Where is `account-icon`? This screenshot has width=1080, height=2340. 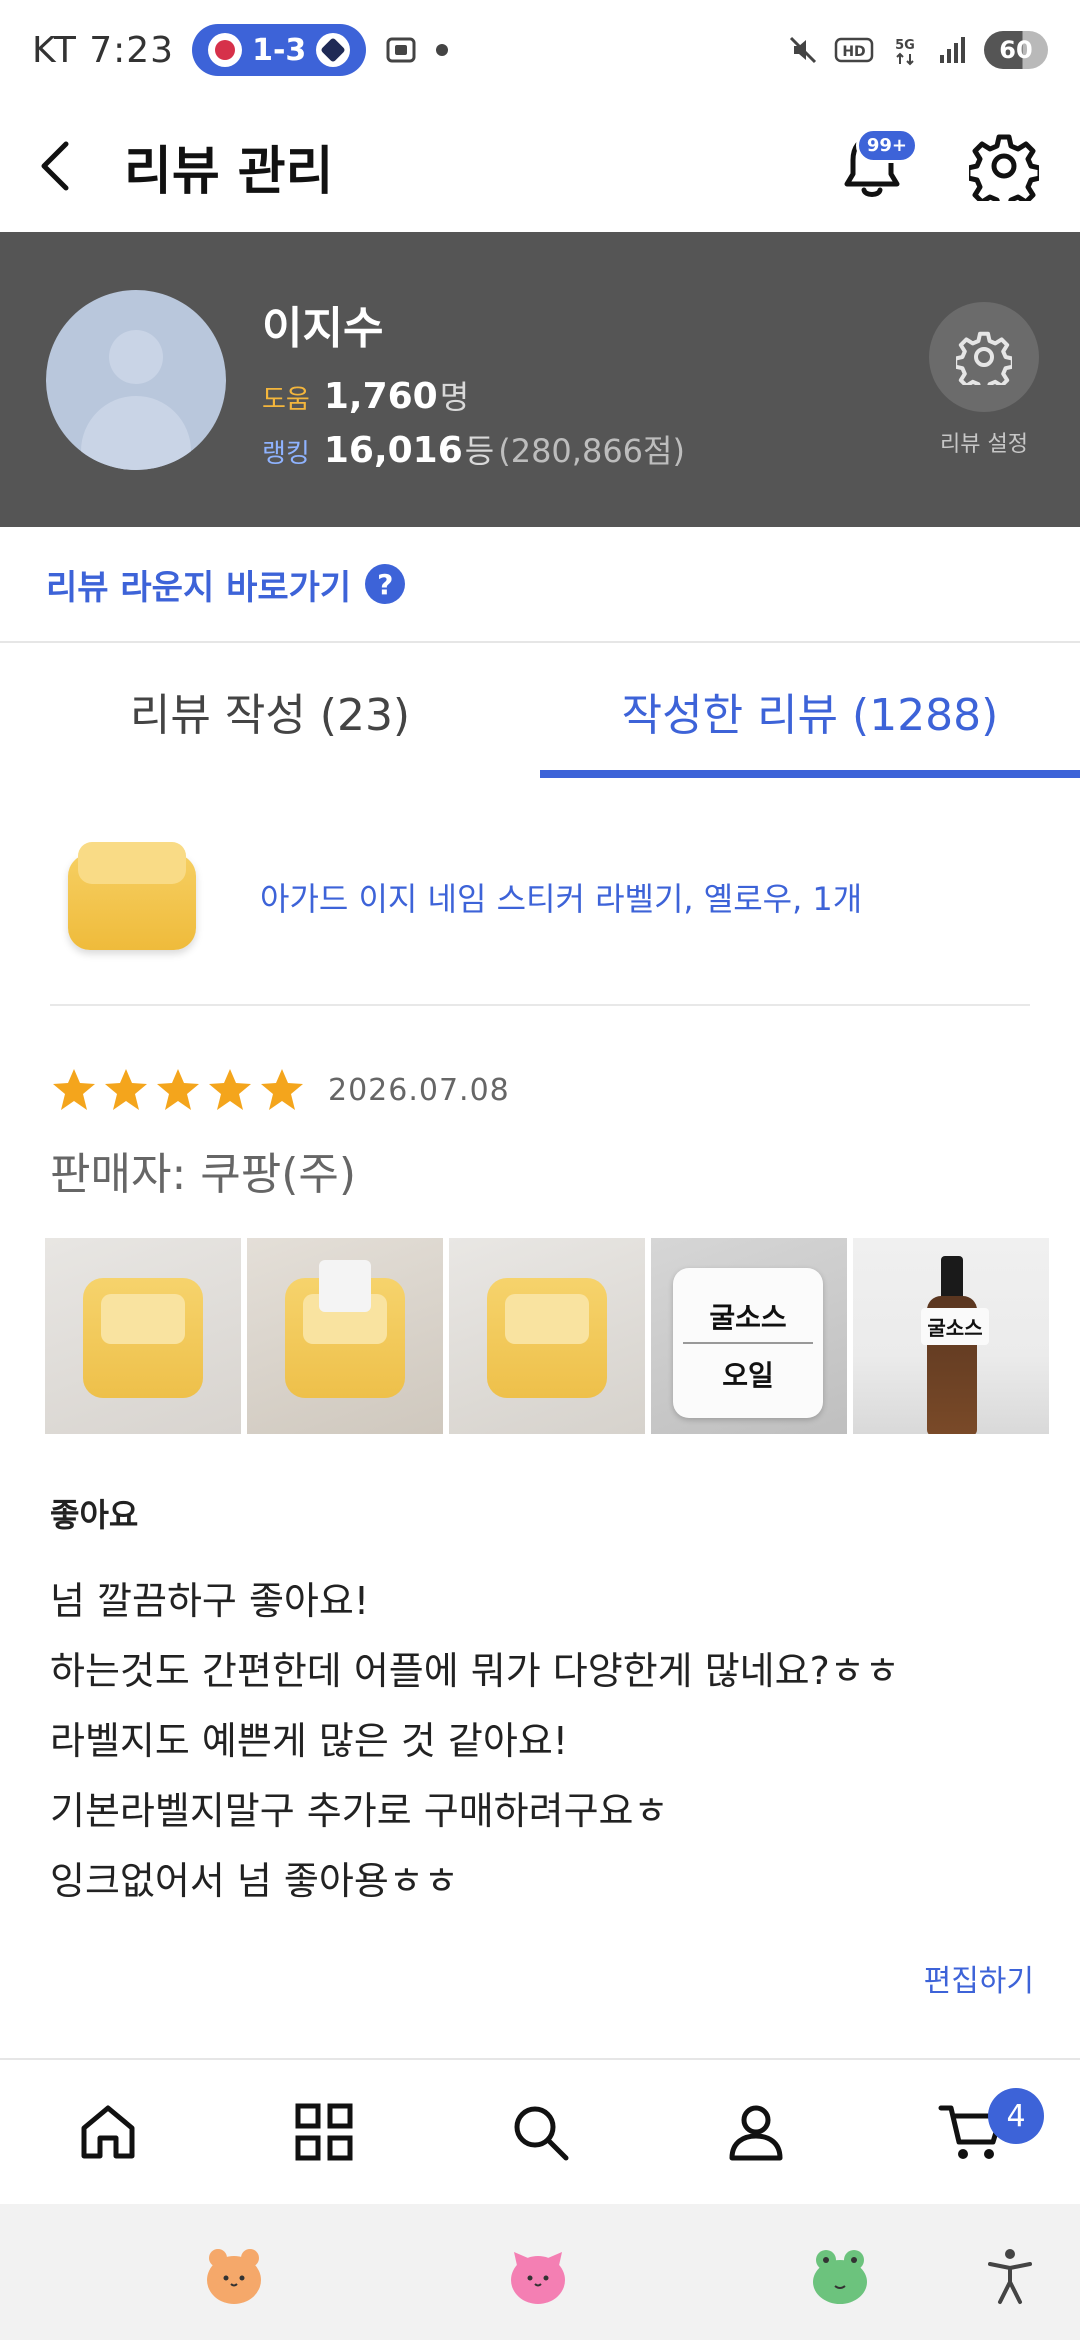
account-icon is located at coordinates (756, 2133).